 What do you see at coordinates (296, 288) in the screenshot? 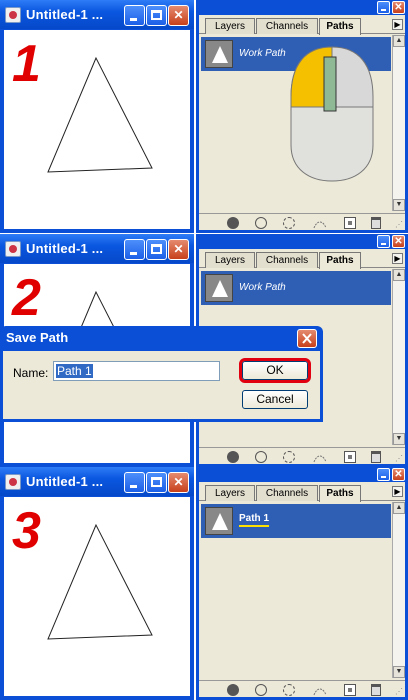
I see `path-row-work-path: Work Path` at bounding box center [296, 288].